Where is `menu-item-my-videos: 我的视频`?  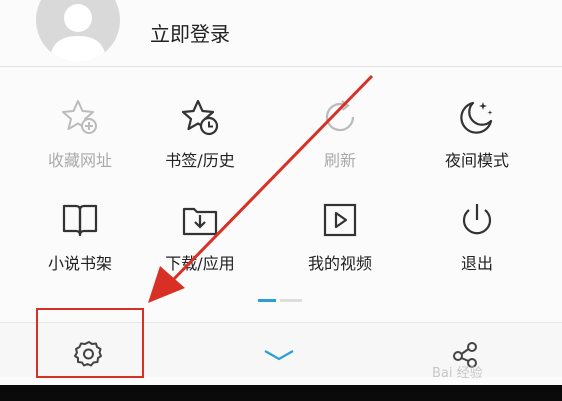 menu-item-my-videos: 我的视频 is located at coordinates (340, 245).